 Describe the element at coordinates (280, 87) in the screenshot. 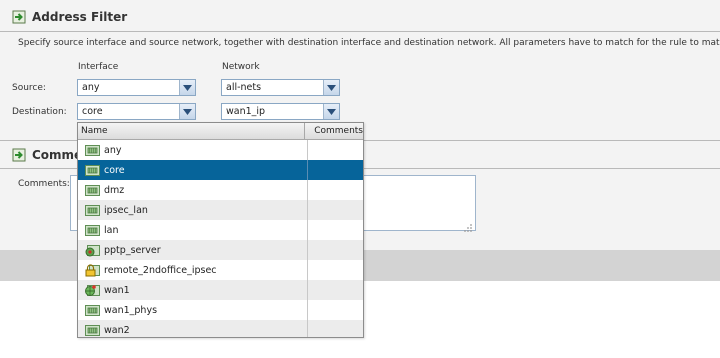

I see `source-network-select: all-nets` at that location.